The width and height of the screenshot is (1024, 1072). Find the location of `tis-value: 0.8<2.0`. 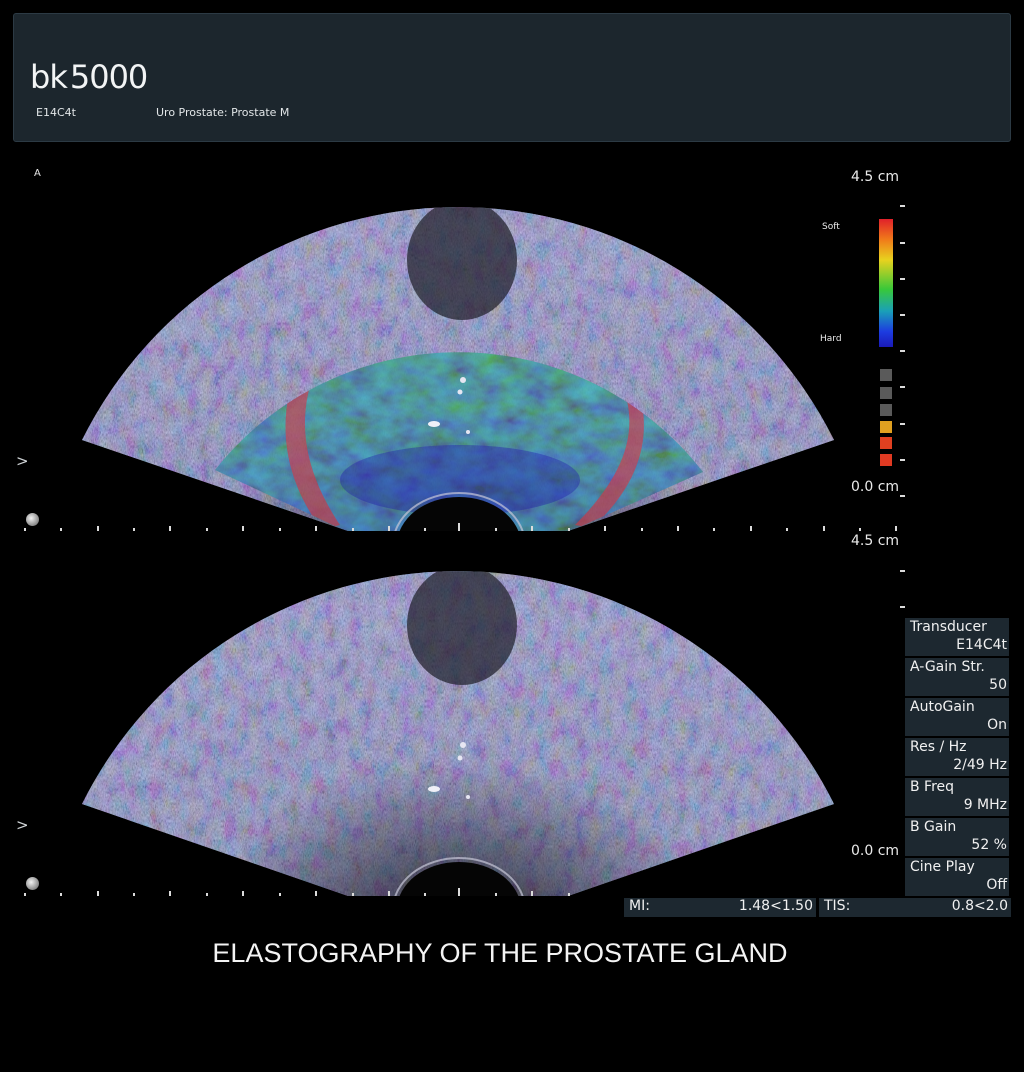

tis-value: 0.8<2.0 is located at coordinates (979, 906).